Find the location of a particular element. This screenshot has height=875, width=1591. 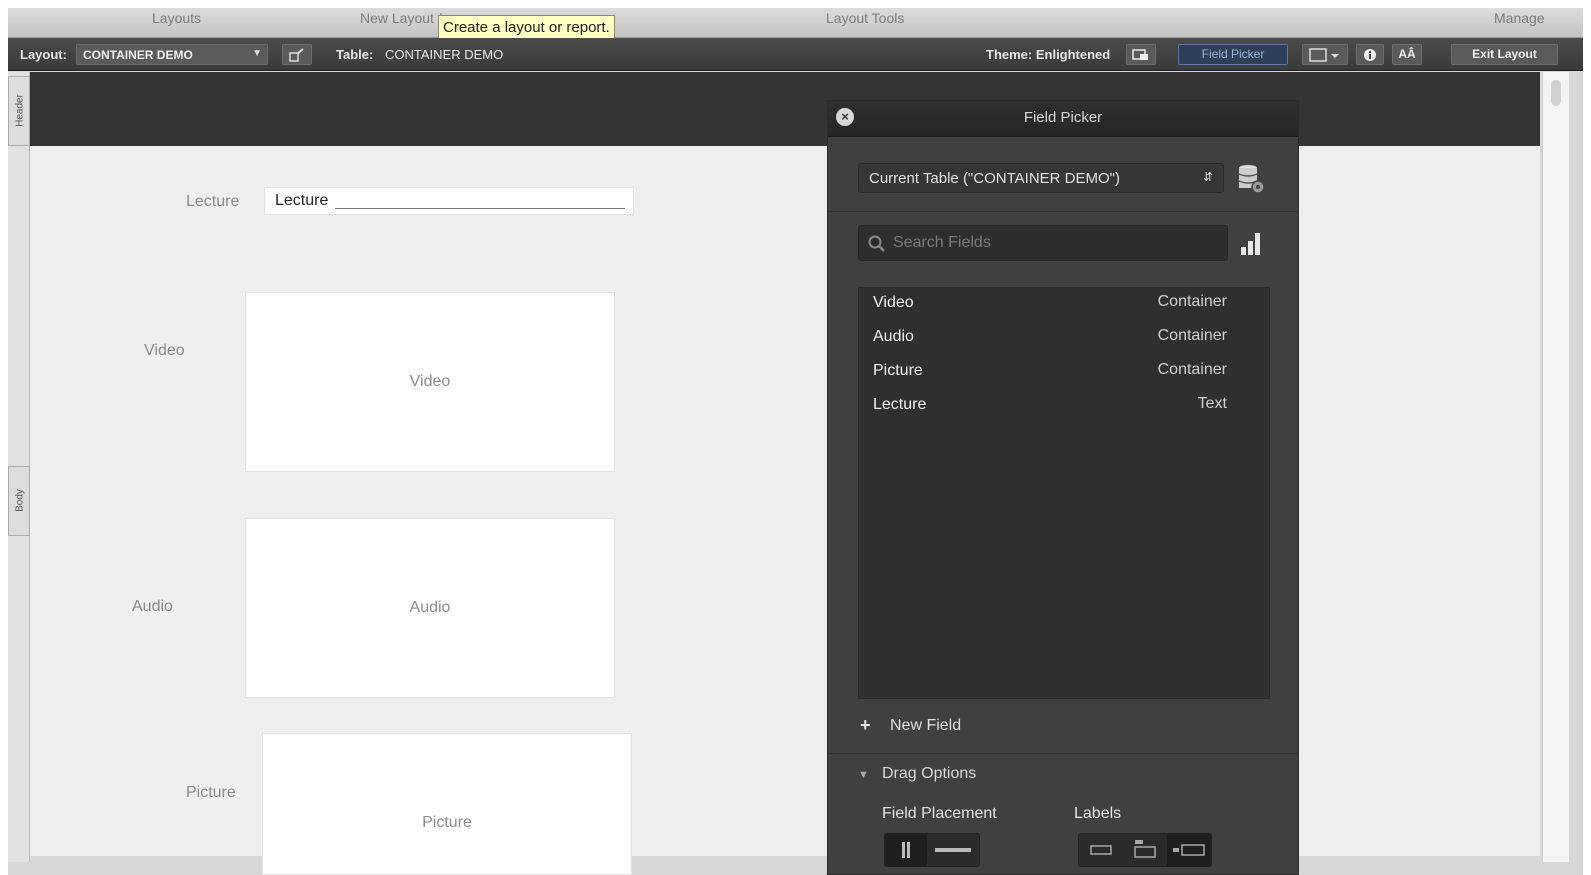

theme-button is located at coordinates (1141, 54).